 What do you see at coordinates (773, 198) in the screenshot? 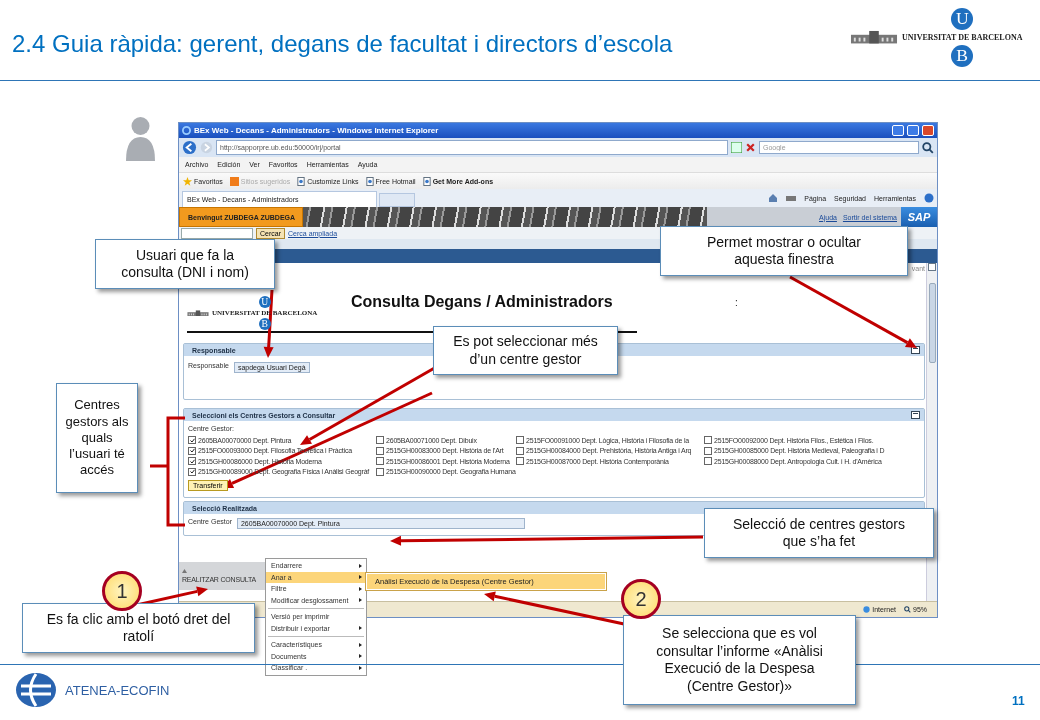
I see `home-icon` at bounding box center [773, 198].